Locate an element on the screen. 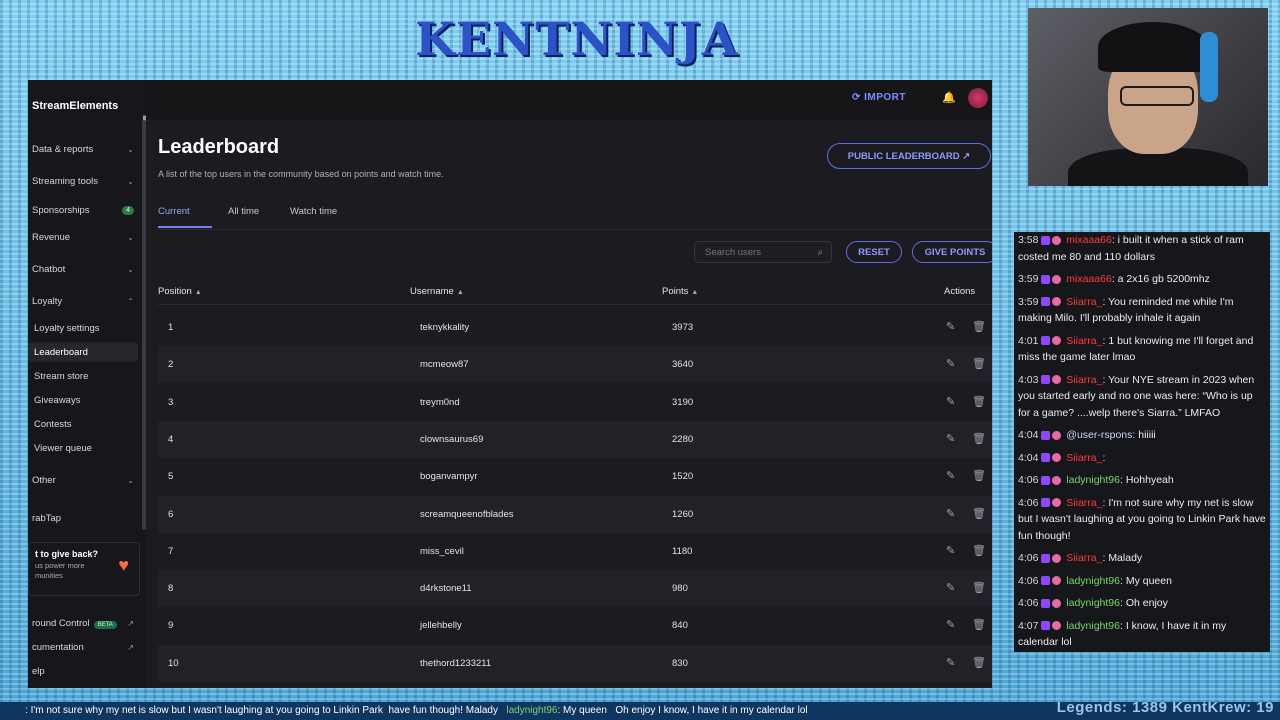  sidebar-item-stream-store: Stream store is located at coordinates (83, 376).